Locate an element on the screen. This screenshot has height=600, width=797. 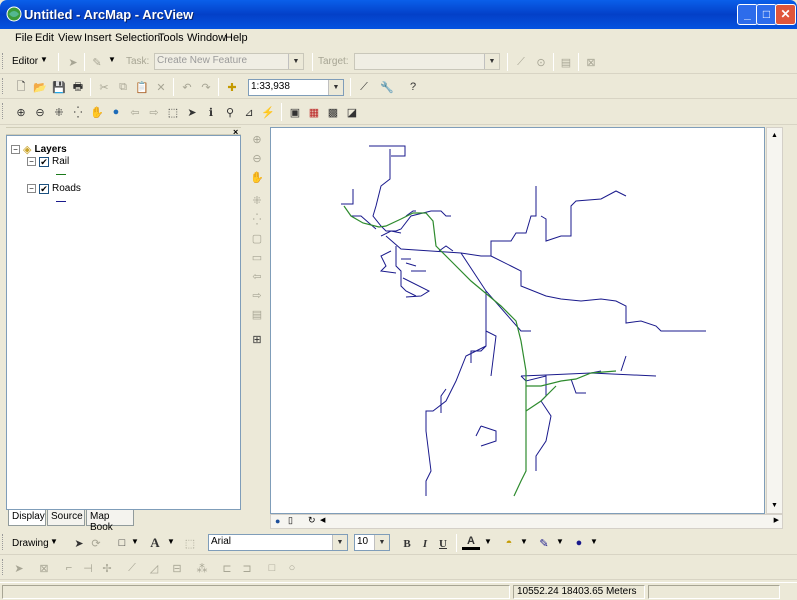
scroll-down-arrow-icon: ▼ is located at coordinates (774, 505).